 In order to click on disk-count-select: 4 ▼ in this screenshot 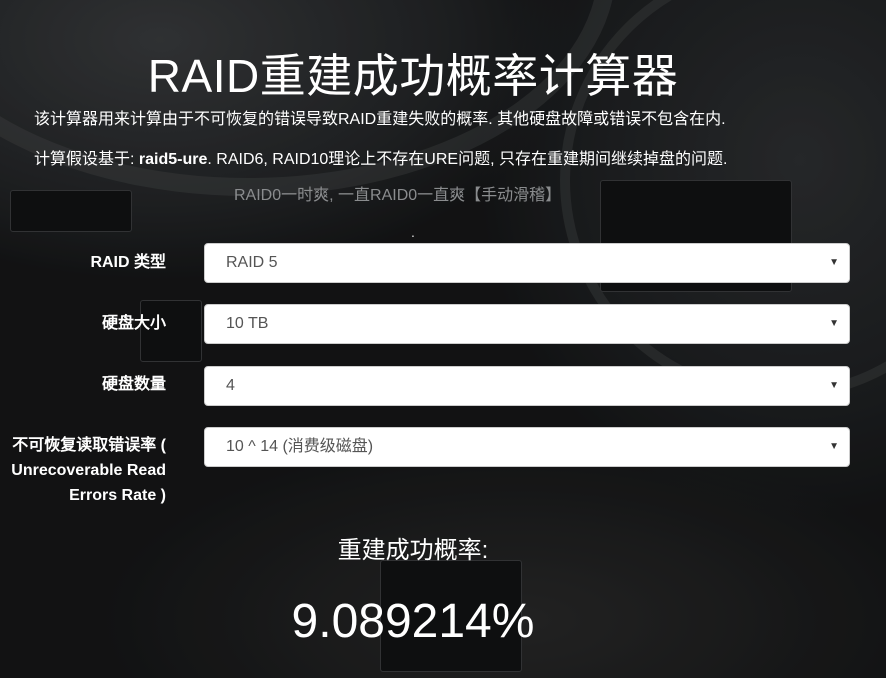, I will do `click(527, 386)`.